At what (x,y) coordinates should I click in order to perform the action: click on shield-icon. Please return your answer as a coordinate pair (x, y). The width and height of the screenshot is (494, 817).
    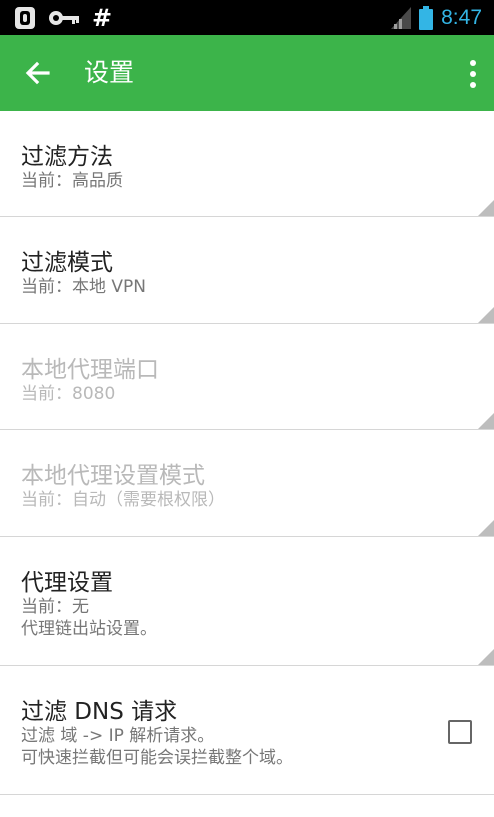
    Looking at the image, I should click on (25, 18).